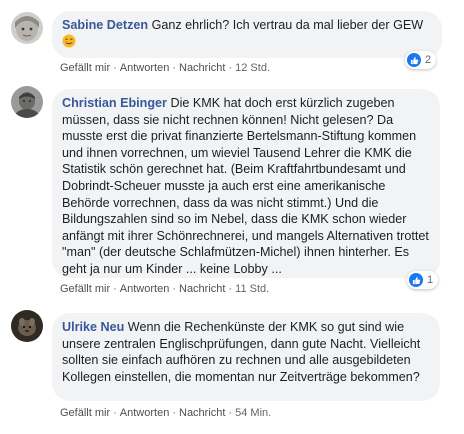 The image size is (464, 434). Describe the element at coordinates (114, 103) in the screenshot. I see `comment-author: Christian Ebinger` at that location.